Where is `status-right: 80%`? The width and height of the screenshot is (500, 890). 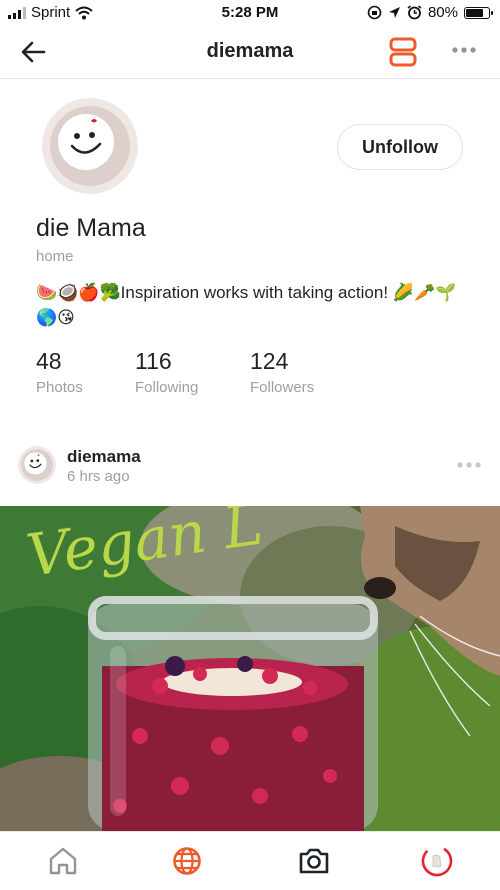
status-right: 80% is located at coordinates (430, 12).